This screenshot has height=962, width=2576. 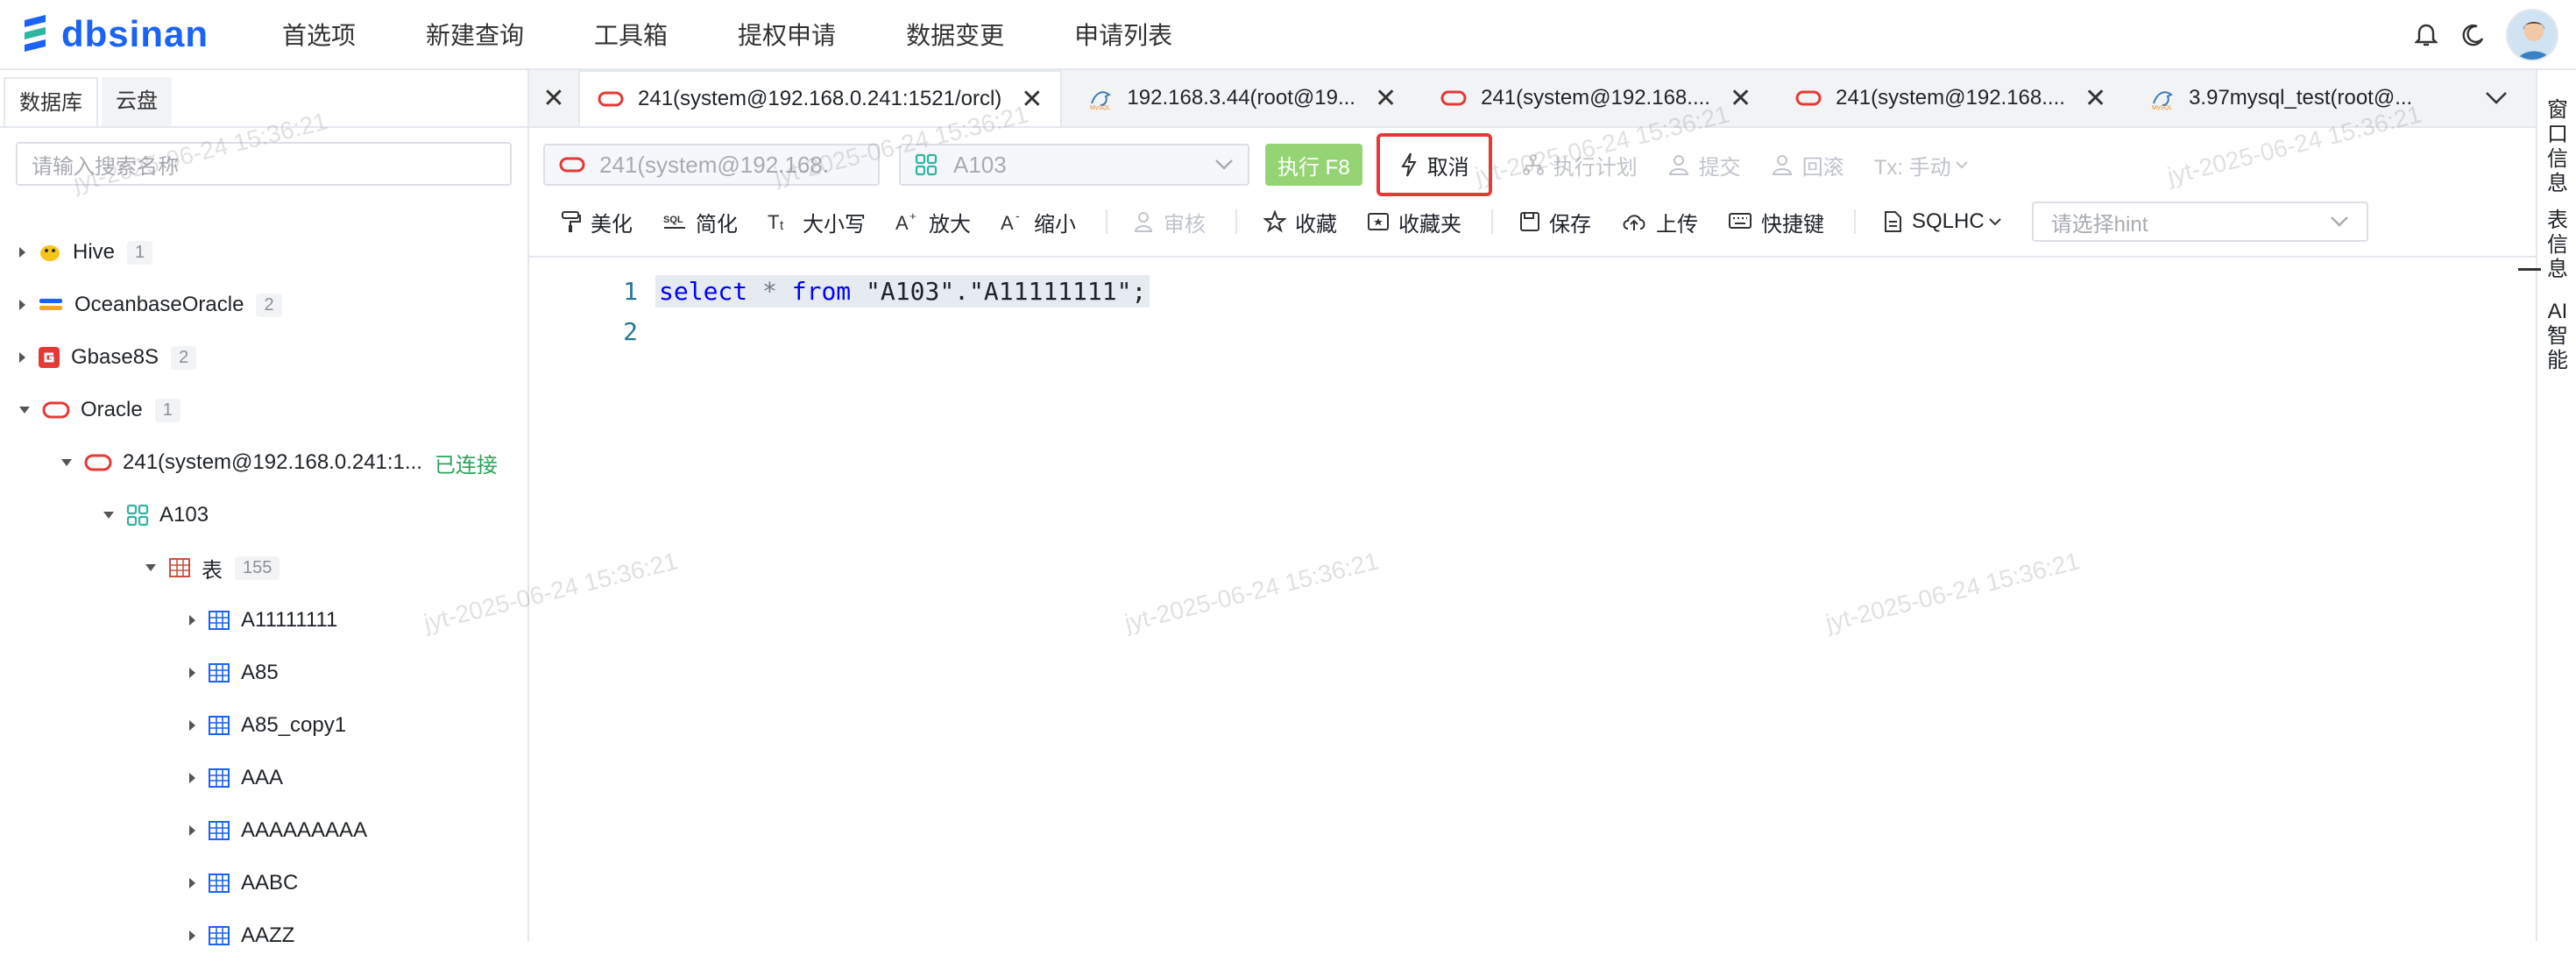 What do you see at coordinates (817, 222) in the screenshot?
I see `case-button: Tt 大小写` at bounding box center [817, 222].